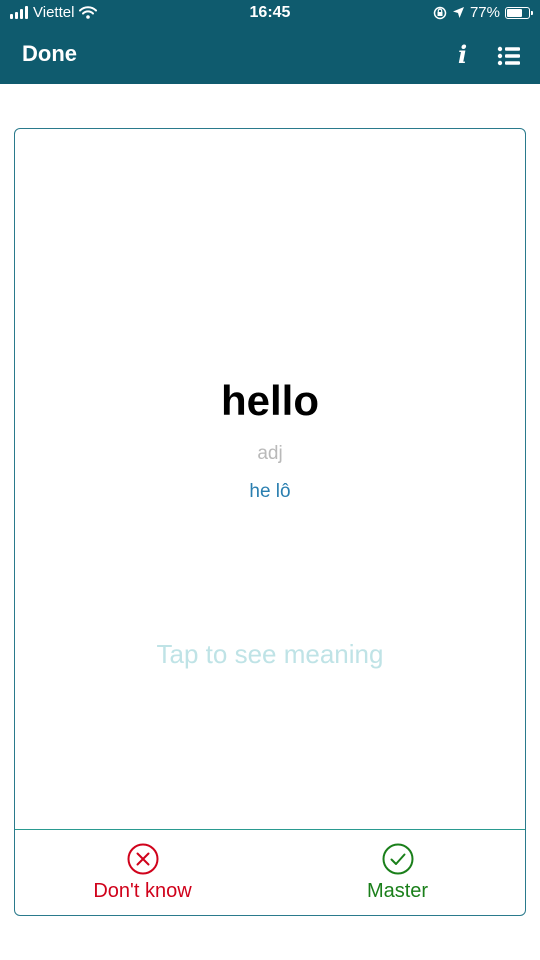 This screenshot has height=960, width=540. Describe the element at coordinates (270, 14) in the screenshot. I see `status-bar: Viettel 16:45 77%` at that location.